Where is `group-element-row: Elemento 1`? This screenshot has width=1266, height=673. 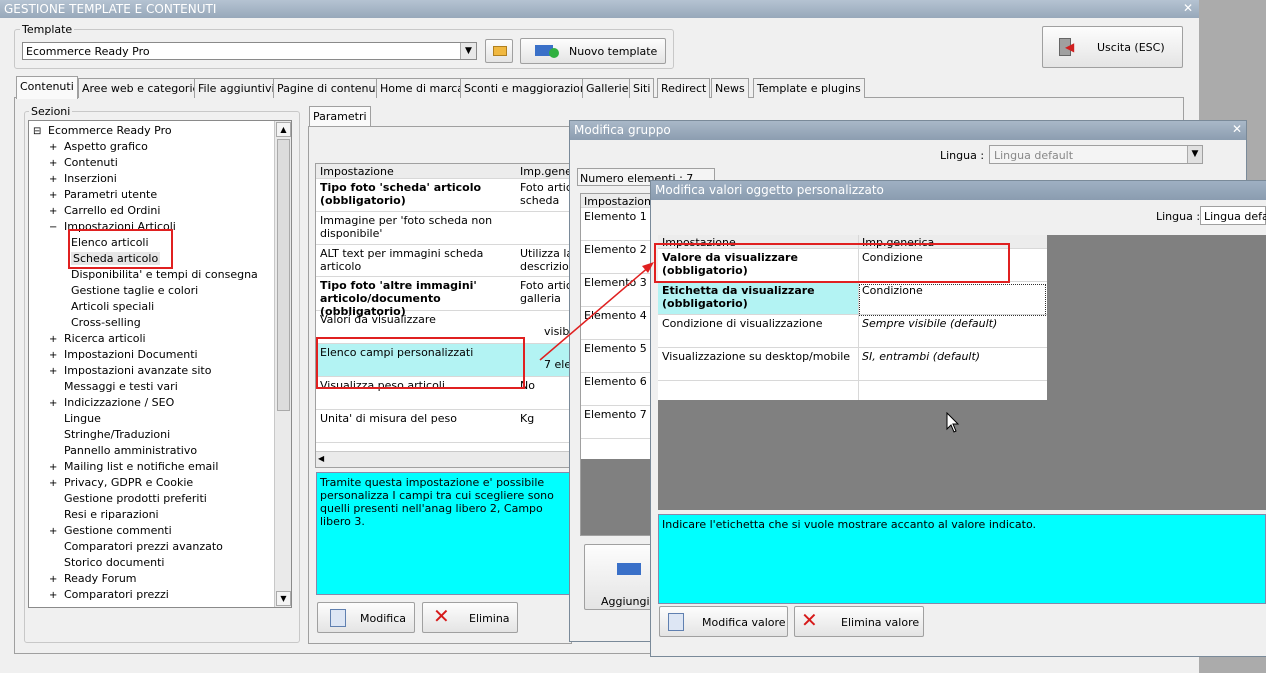 group-element-row: Elemento 1 is located at coordinates (616, 224).